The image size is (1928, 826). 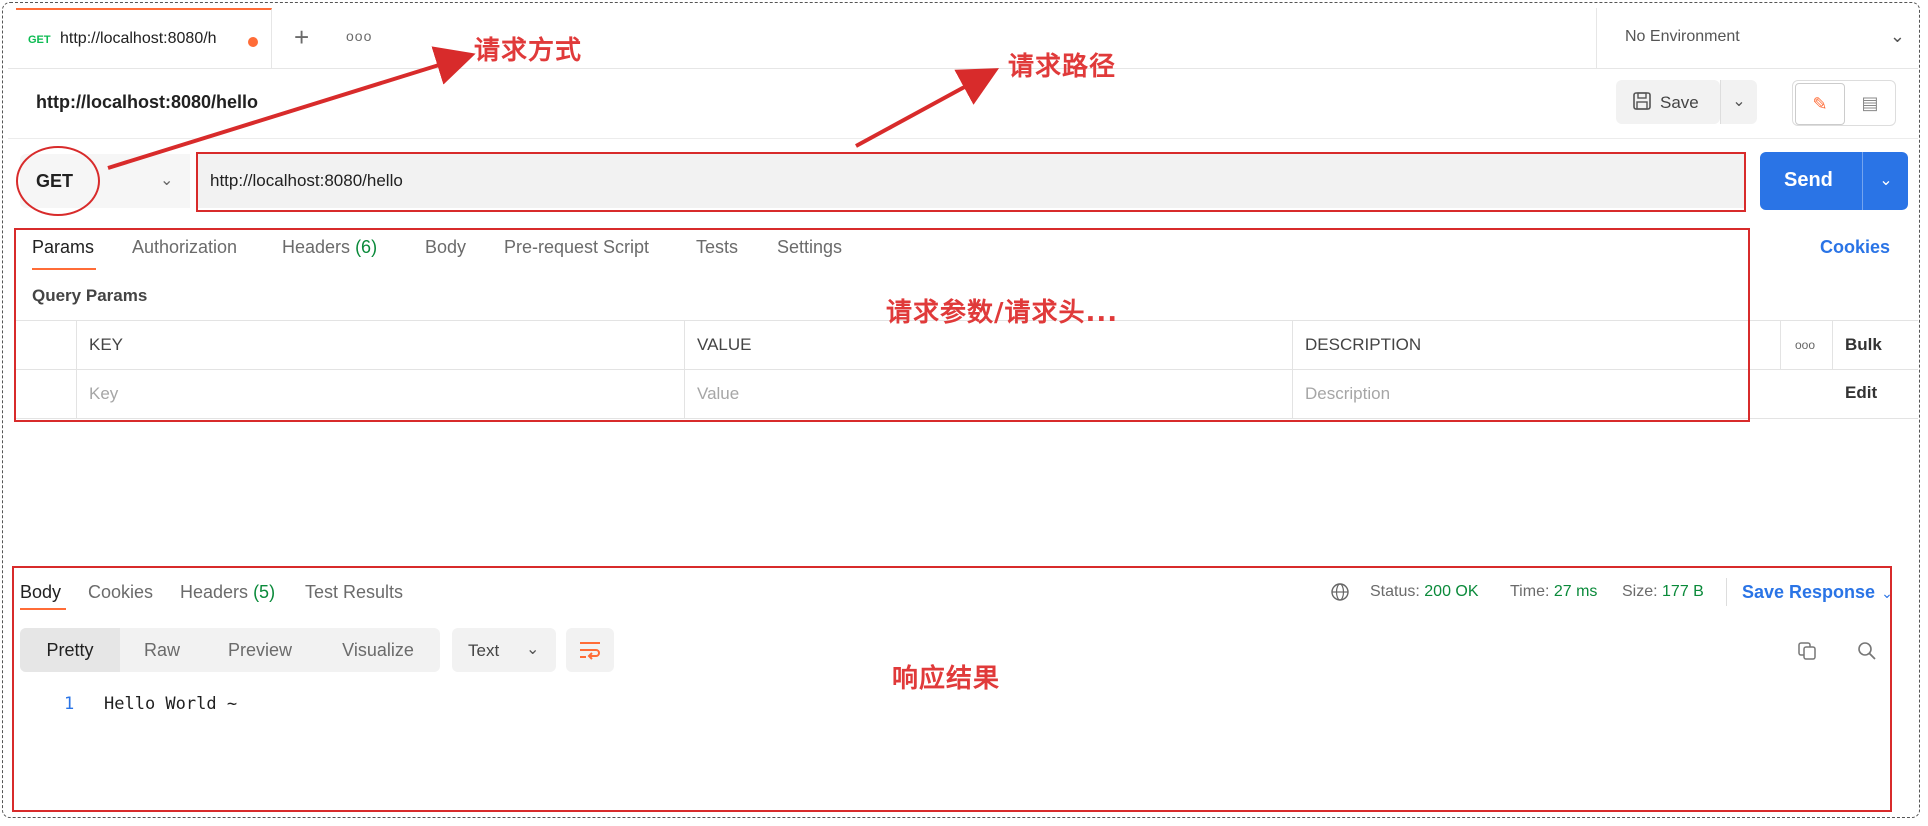 What do you see at coordinates (291, 108) in the screenshot?
I see `arrow-to-method-label` at bounding box center [291, 108].